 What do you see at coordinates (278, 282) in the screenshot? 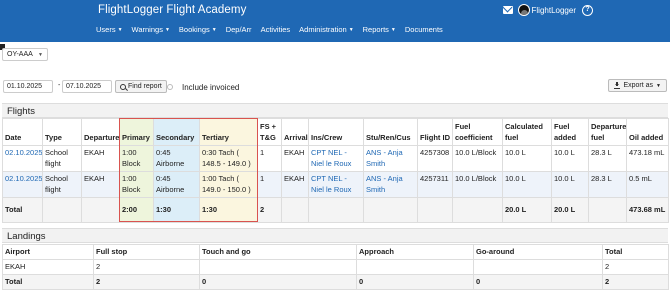
I see `total-touch-go: 0` at bounding box center [278, 282].